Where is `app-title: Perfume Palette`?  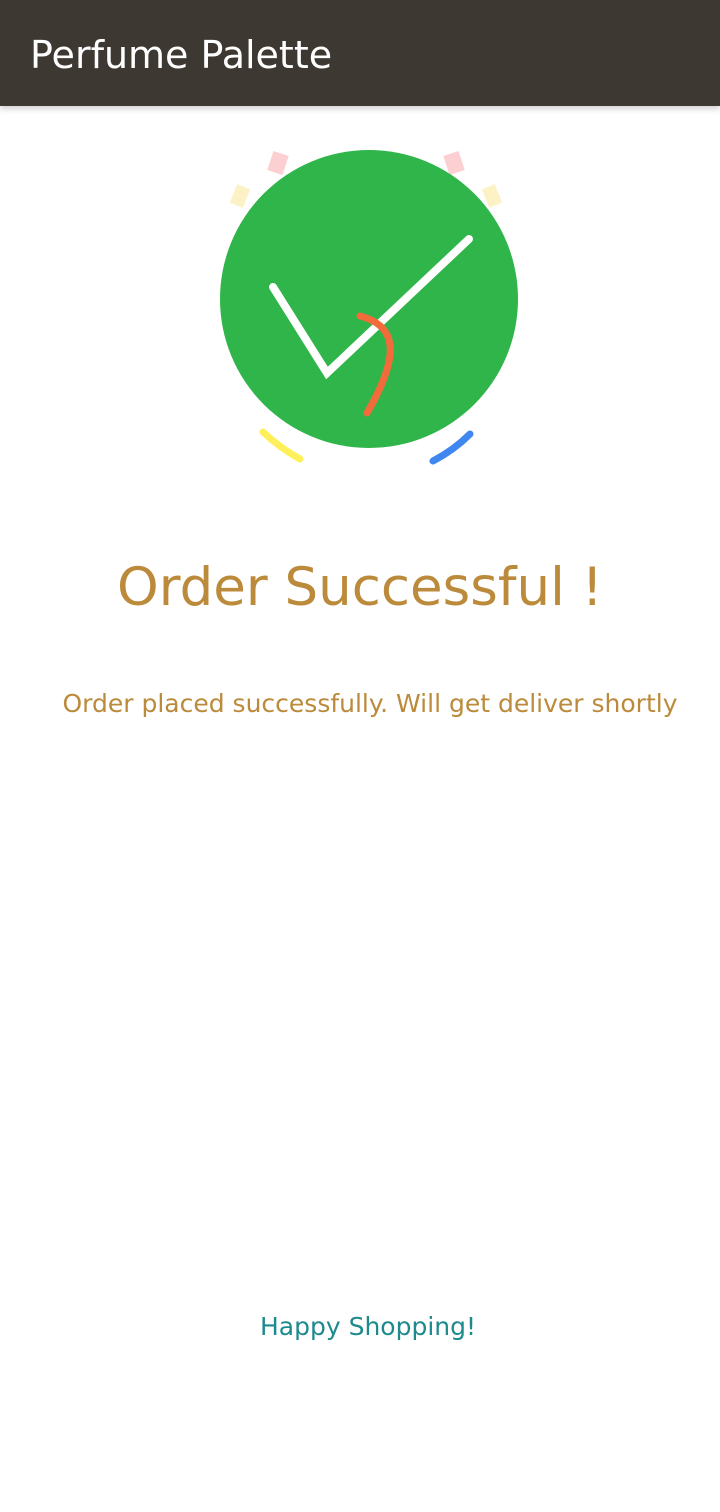 app-title: Perfume Palette is located at coordinates (181, 55).